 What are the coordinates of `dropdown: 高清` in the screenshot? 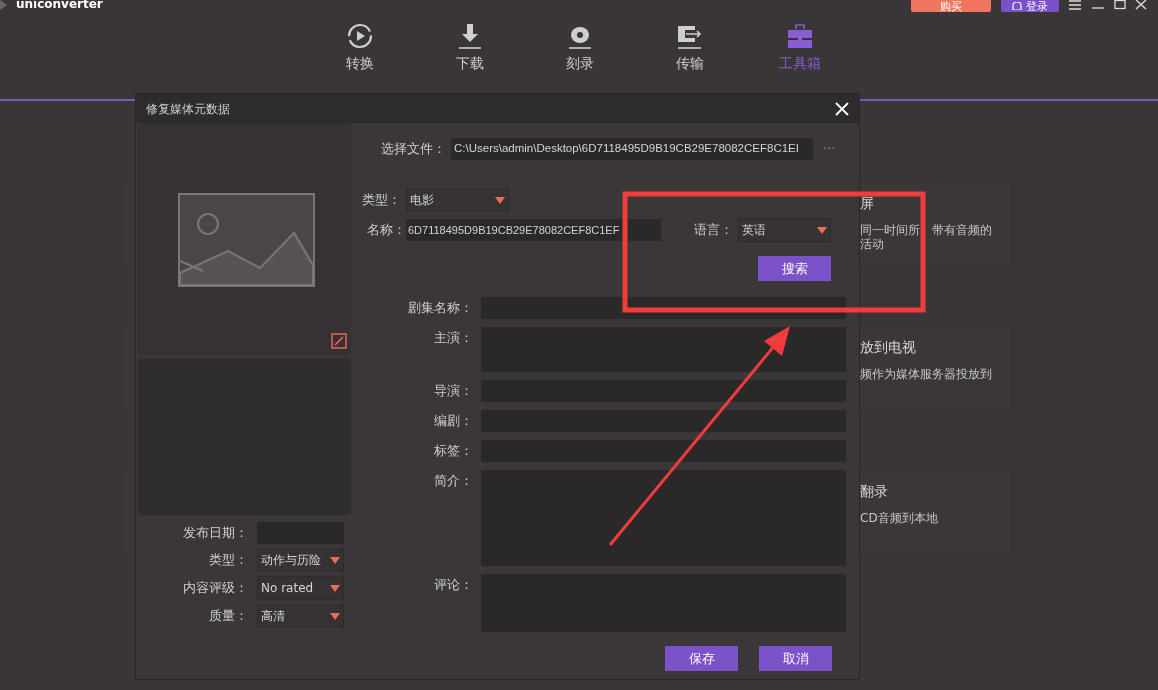 It's located at (300, 616).